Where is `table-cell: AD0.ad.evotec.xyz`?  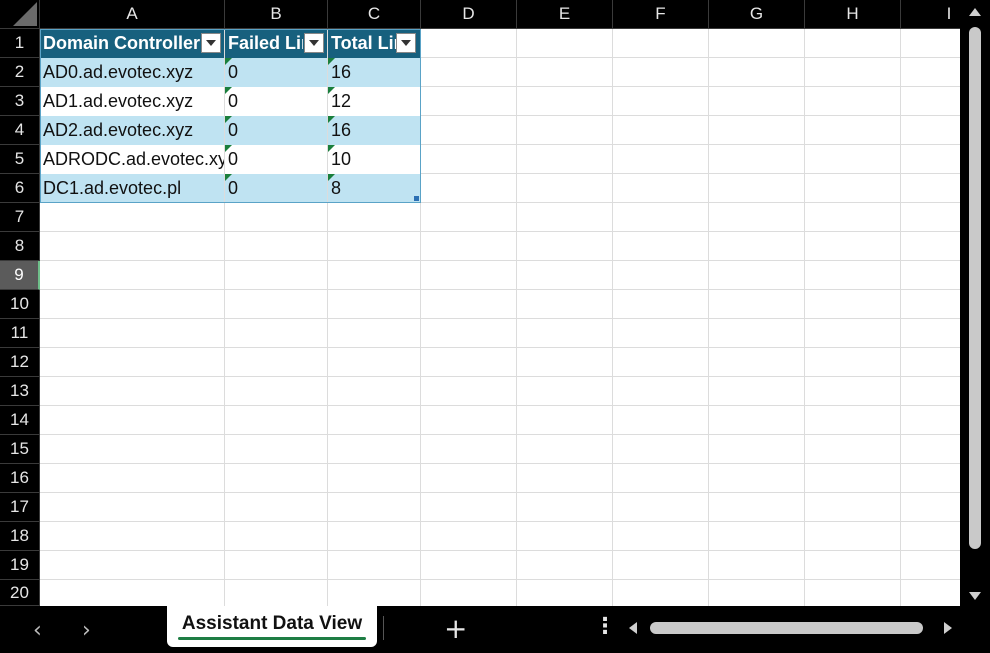
table-cell: AD0.ad.evotec.xyz is located at coordinates (132, 72).